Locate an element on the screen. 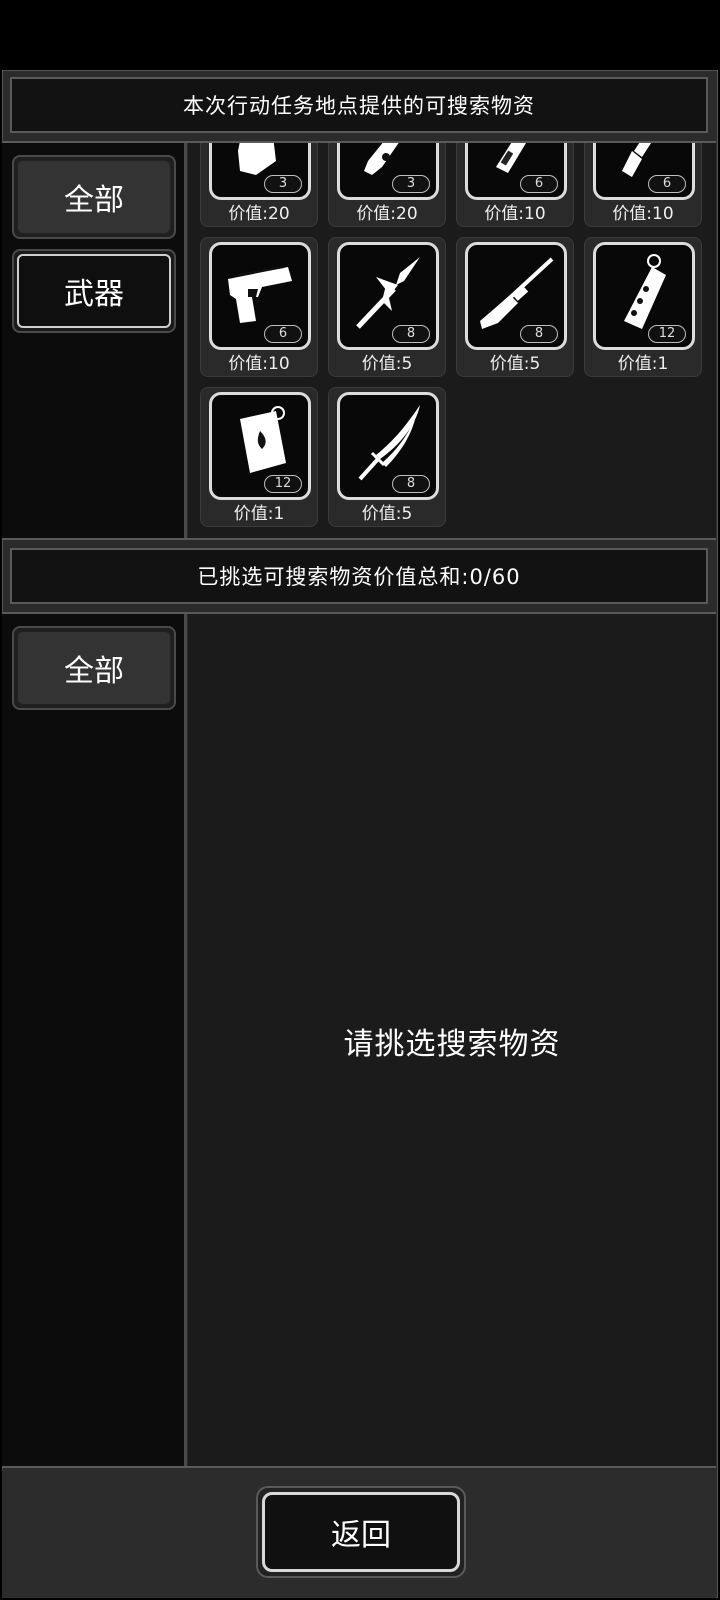  grenade-icon is located at coordinates (645, 291).